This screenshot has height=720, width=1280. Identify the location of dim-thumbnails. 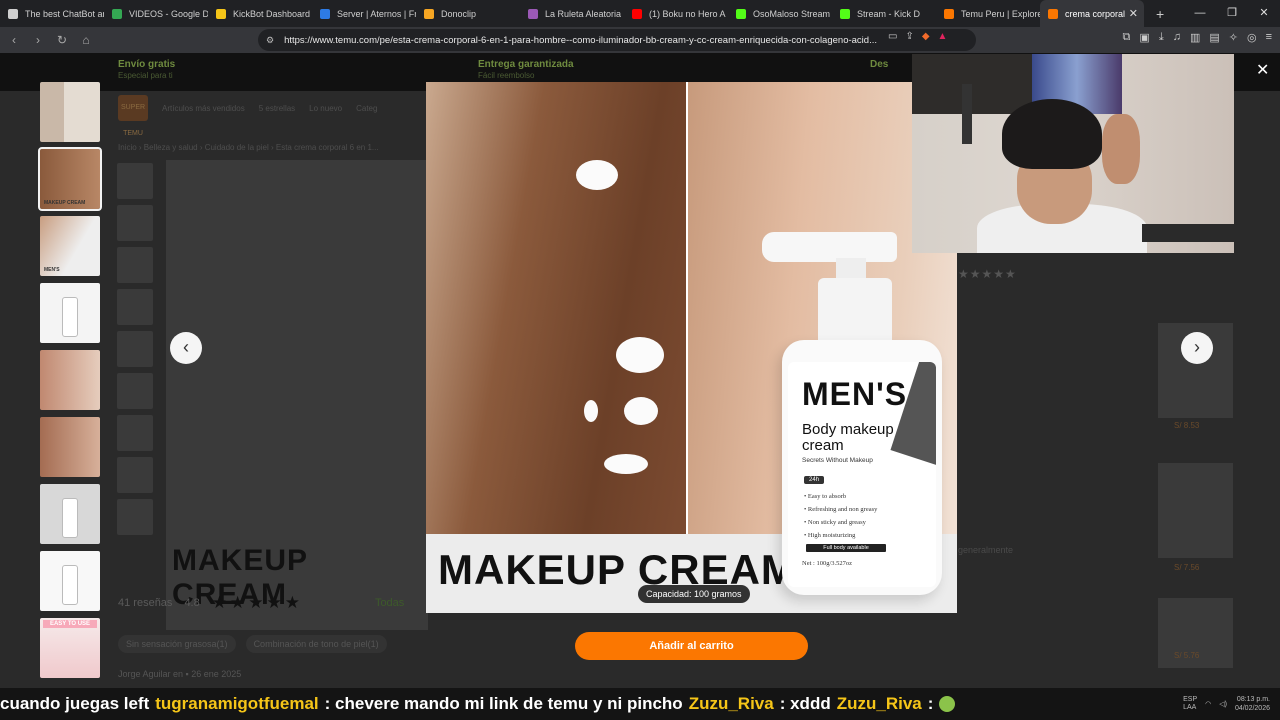
(137, 352).